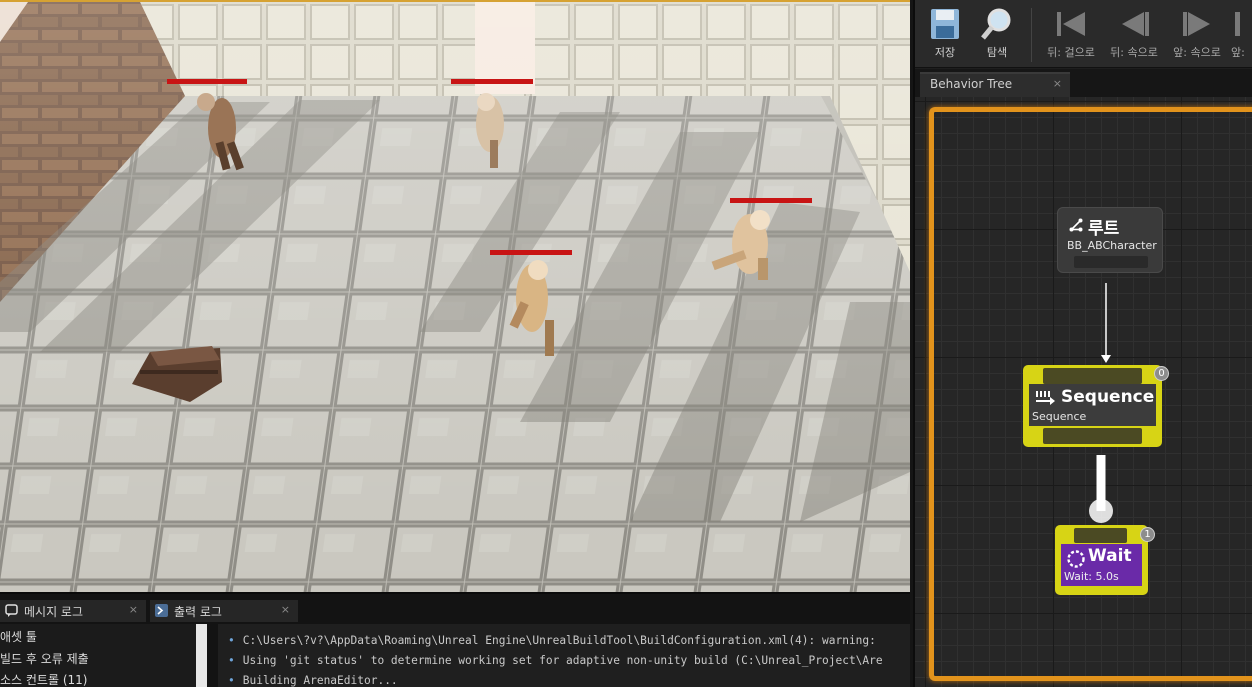 The image size is (1252, 687). What do you see at coordinates (1059, 416) in the screenshot?
I see `sequence-node-subtitle: Sequence` at bounding box center [1059, 416].